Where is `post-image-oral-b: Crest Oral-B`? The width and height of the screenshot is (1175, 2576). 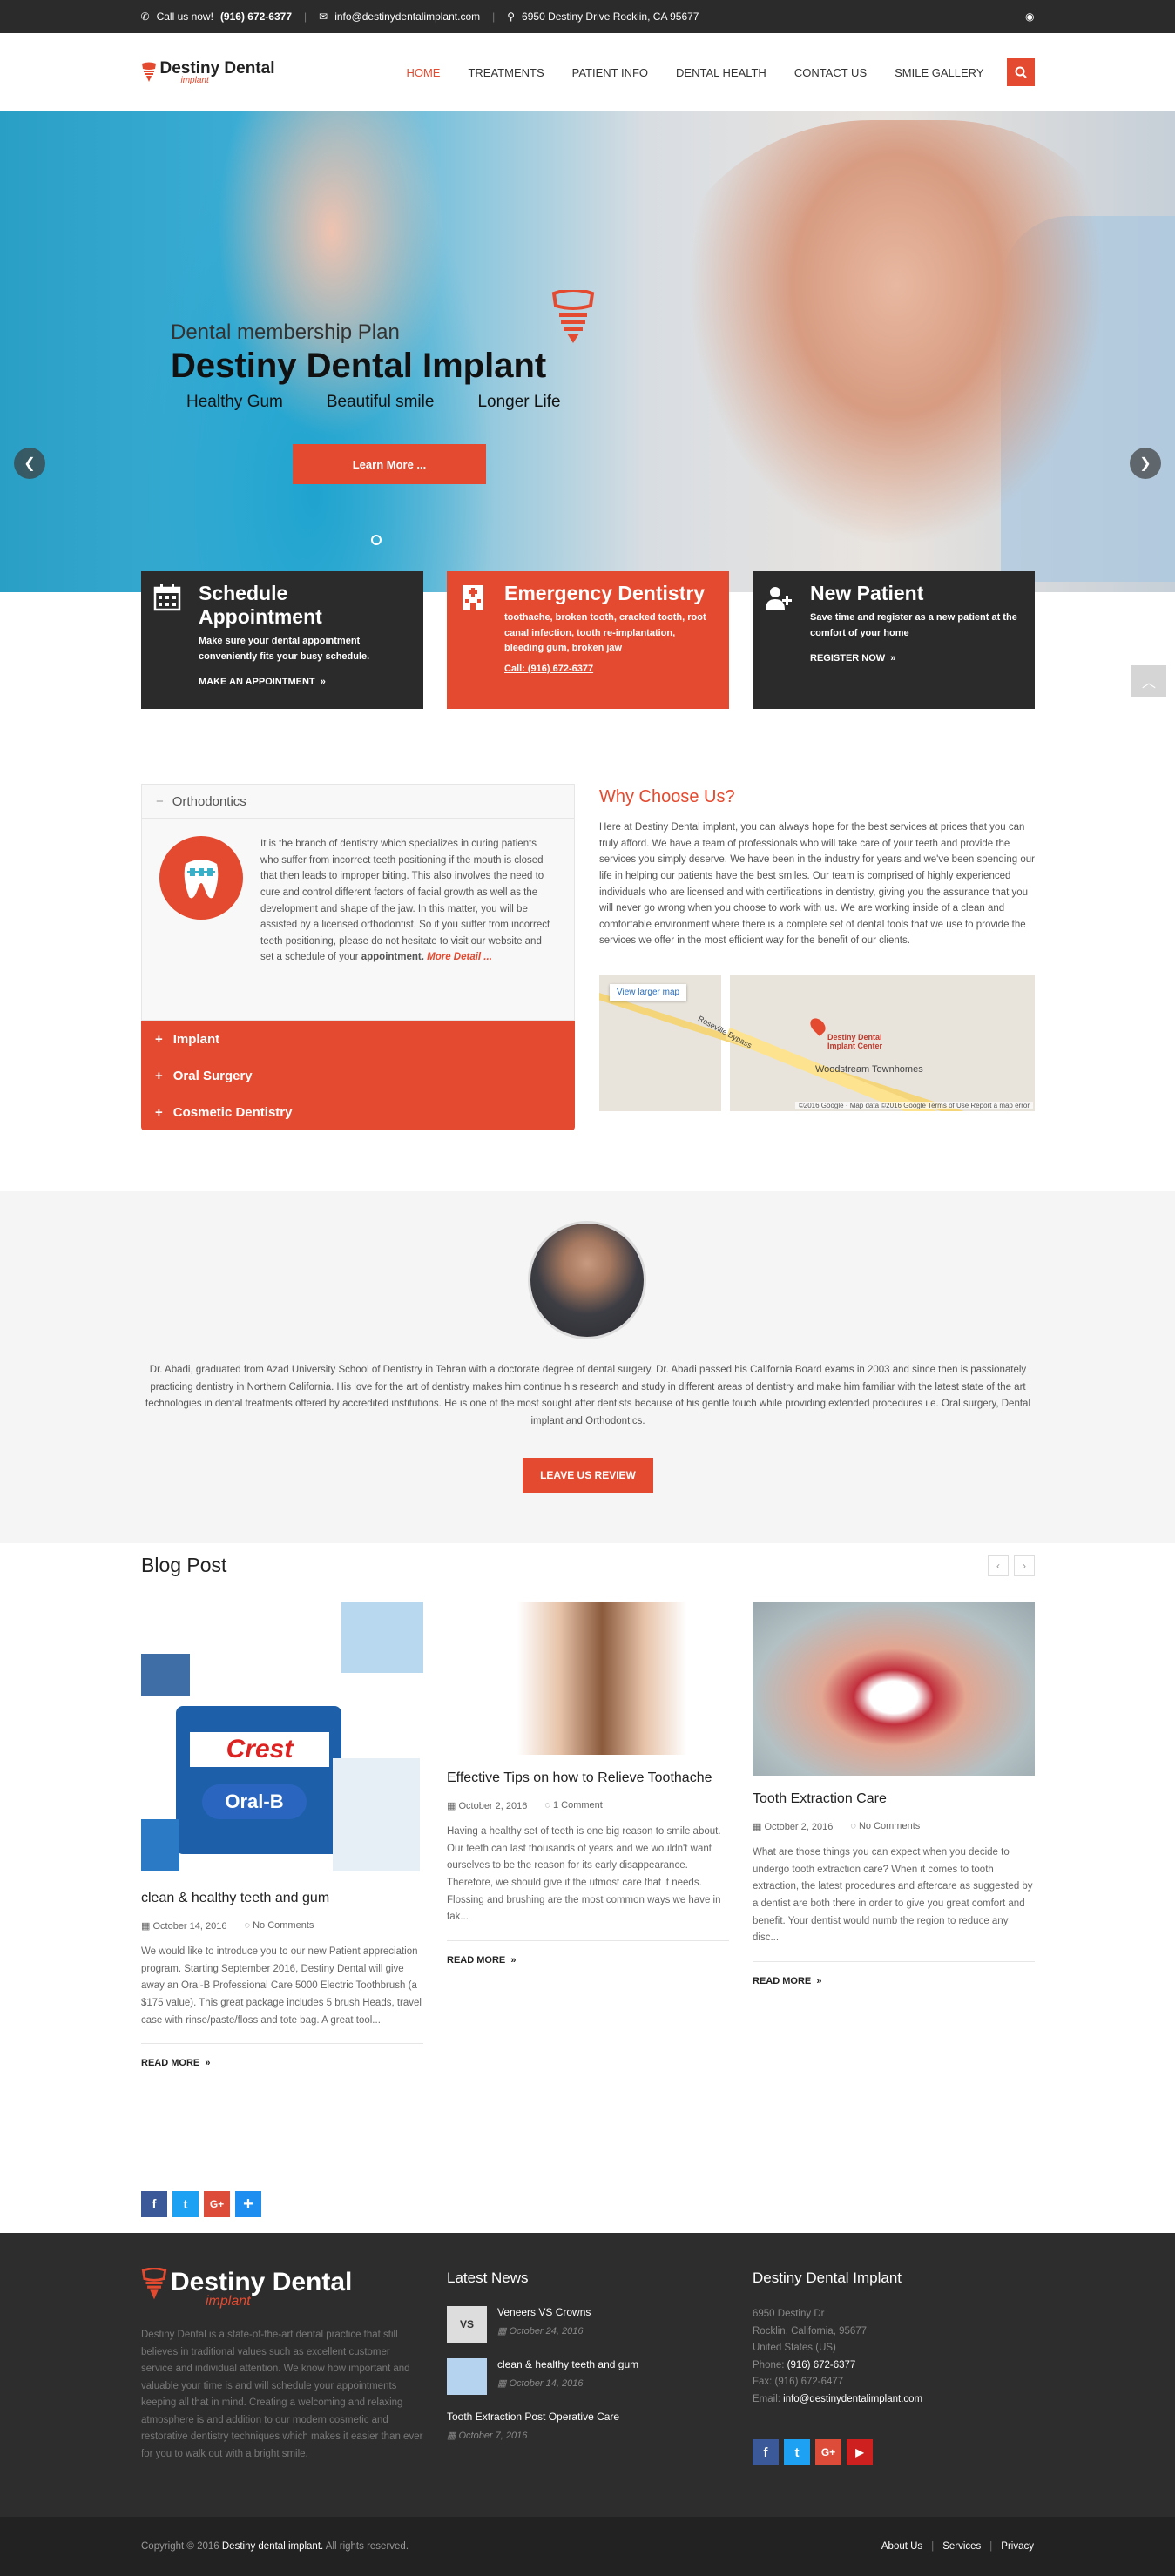 post-image-oral-b: Crest Oral-B is located at coordinates (282, 1738).